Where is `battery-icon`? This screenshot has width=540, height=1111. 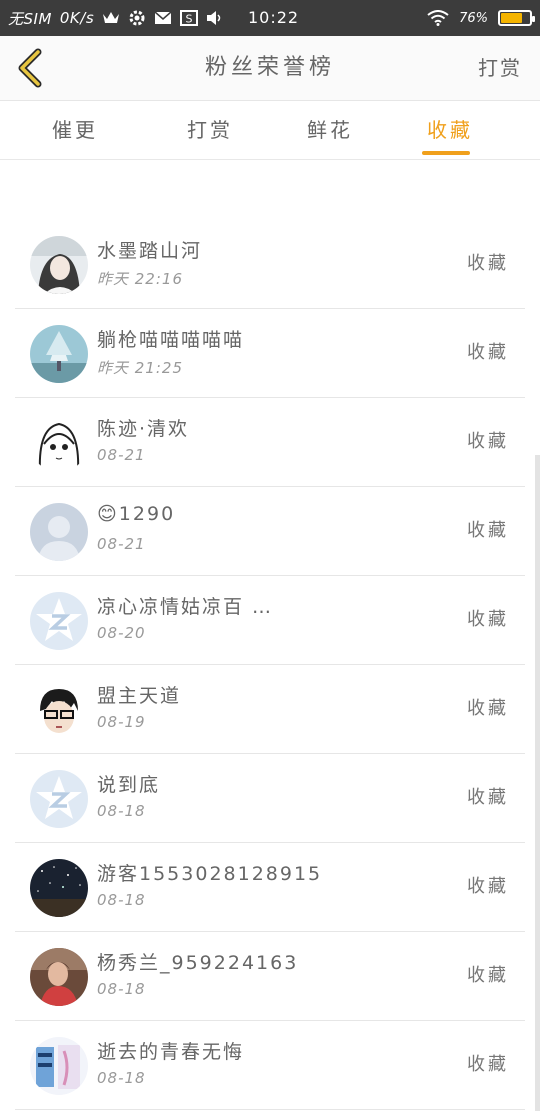
battery-icon is located at coordinates (516, 18).